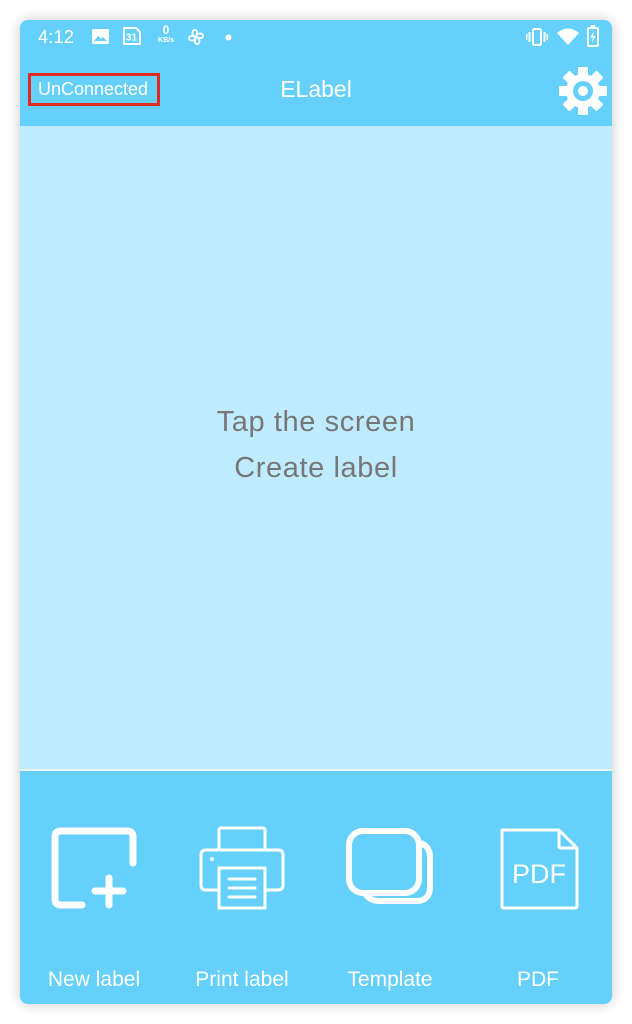 This screenshot has height=1024, width=632. Describe the element at coordinates (242, 868) in the screenshot. I see `printer-icon` at that location.